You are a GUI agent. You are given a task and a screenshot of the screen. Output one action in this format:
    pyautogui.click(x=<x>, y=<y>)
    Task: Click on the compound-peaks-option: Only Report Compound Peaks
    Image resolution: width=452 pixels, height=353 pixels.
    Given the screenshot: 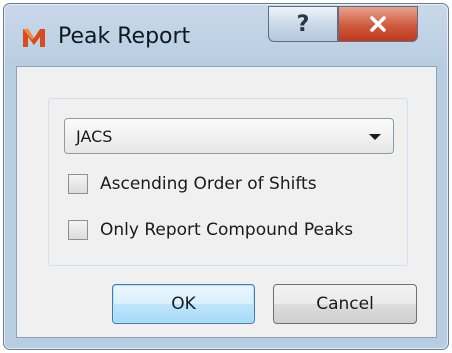 What is the action you would take?
    pyautogui.click(x=210, y=230)
    